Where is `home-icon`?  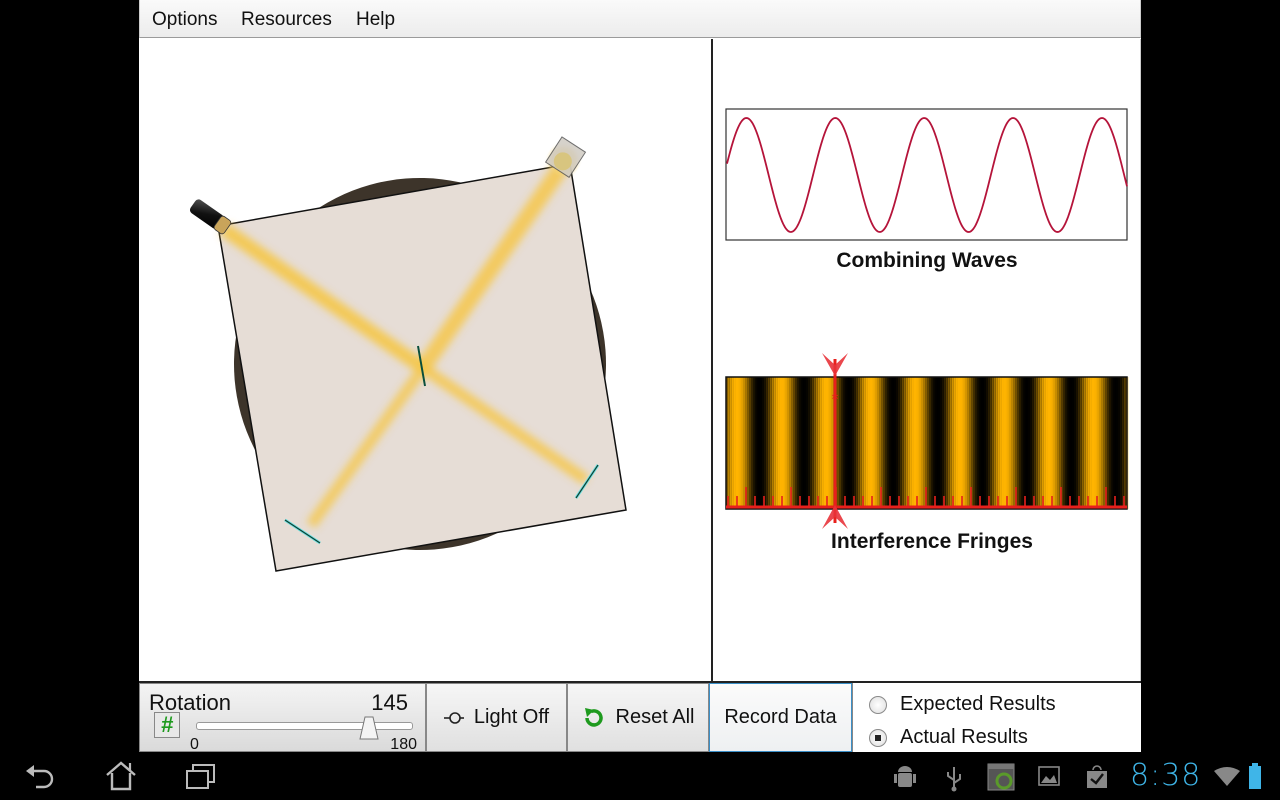 home-icon is located at coordinates (121, 776).